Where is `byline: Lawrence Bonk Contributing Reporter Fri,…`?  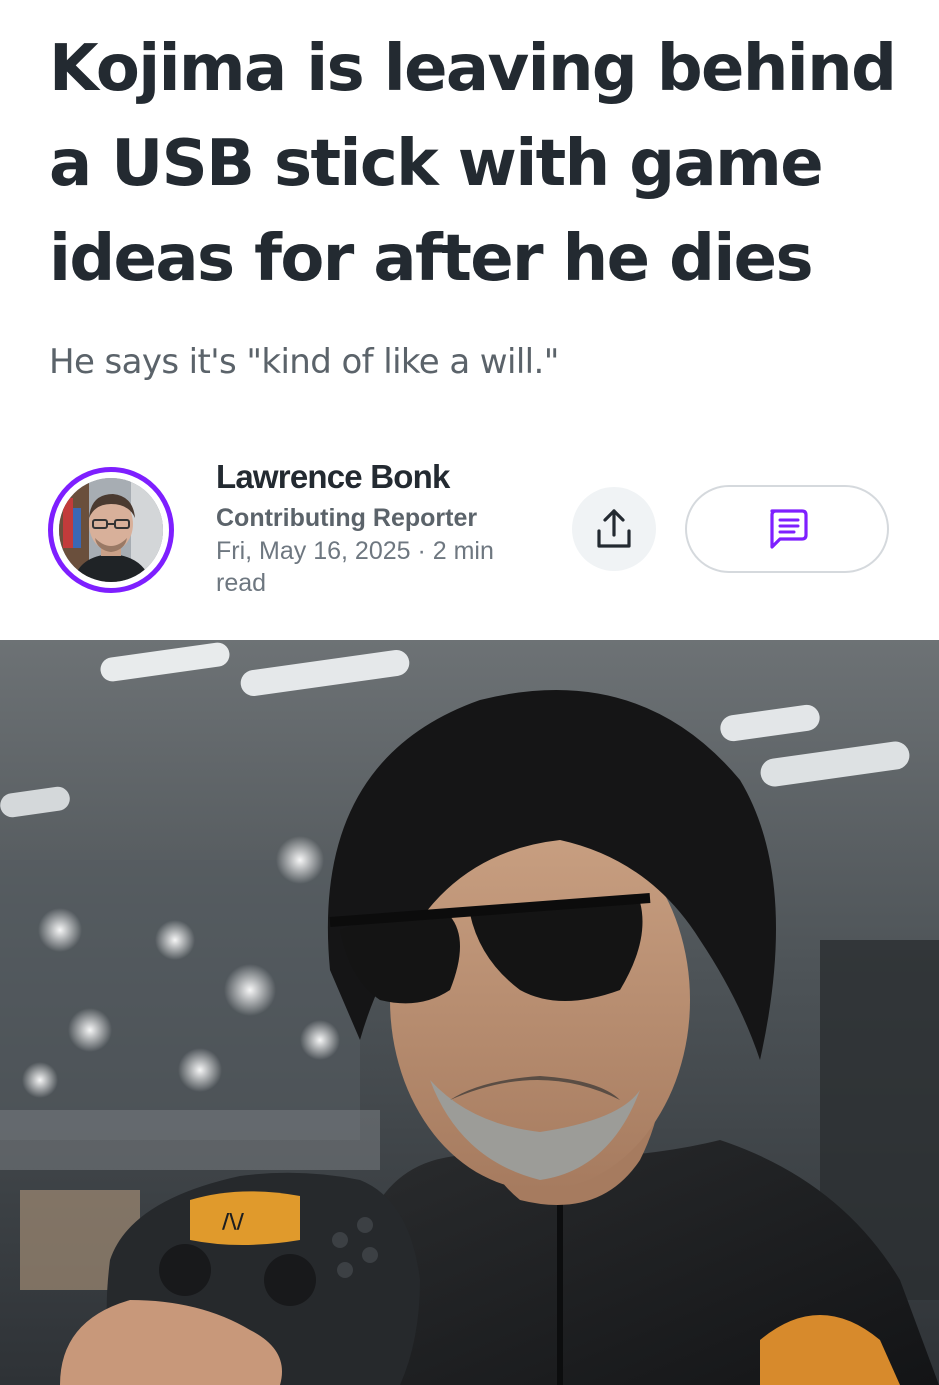
byline: Lawrence Bonk Contributing Reporter Fri,… is located at coordinates (473, 535).